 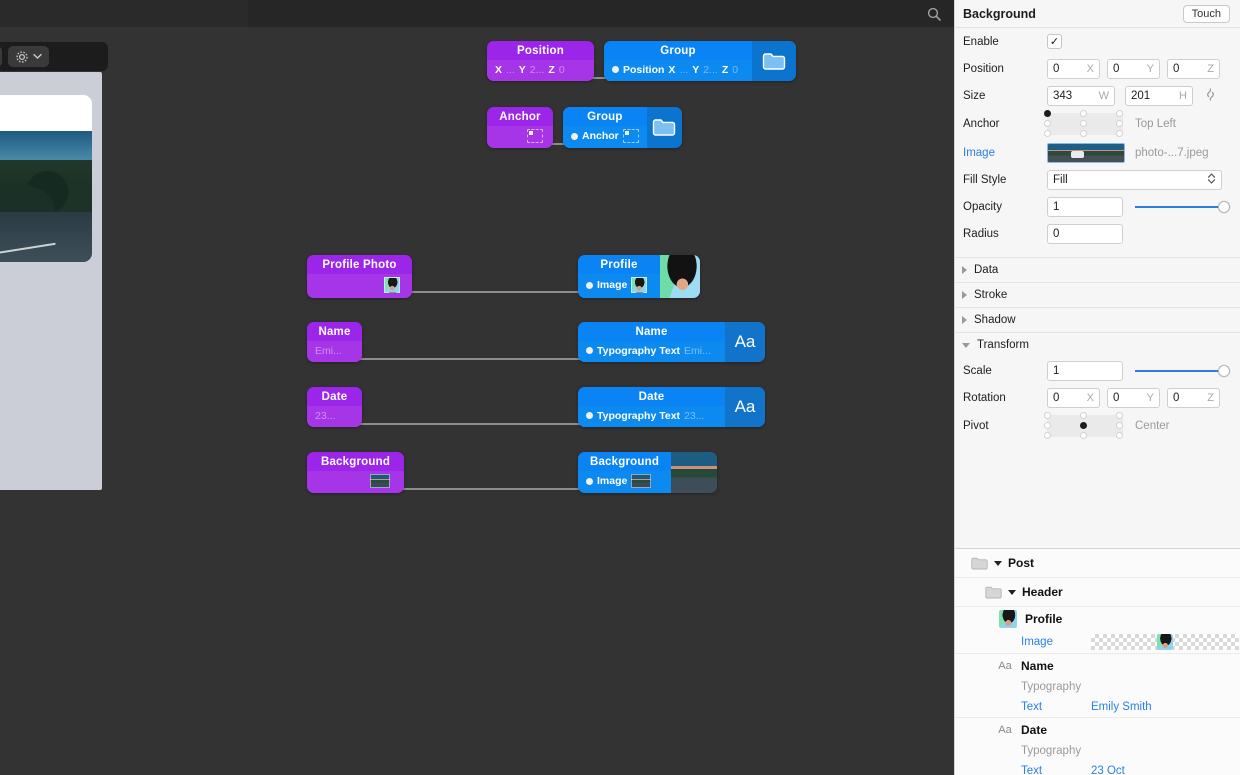 I want to click on pivot-dot-bottom-left, so click(x=1047, y=435).